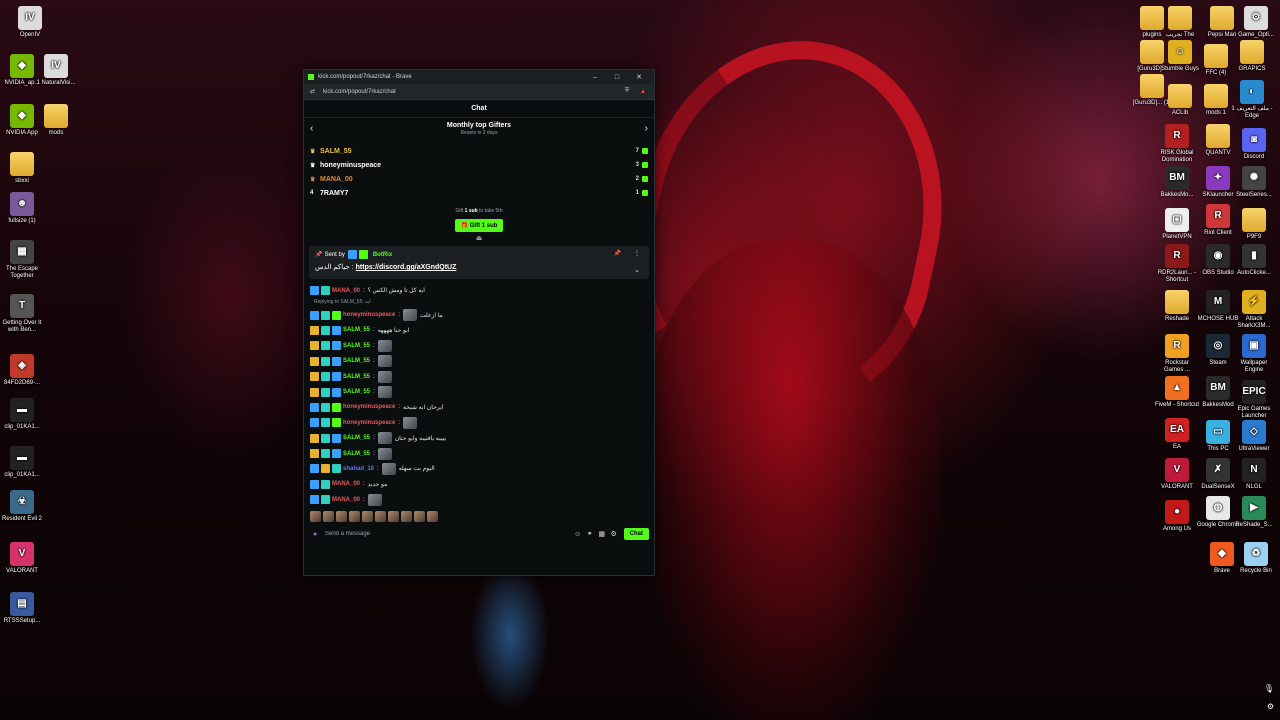  What do you see at coordinates (1177, 144) in the screenshot?
I see `desktop-icon: R RISK Global Domination` at bounding box center [1177, 144].